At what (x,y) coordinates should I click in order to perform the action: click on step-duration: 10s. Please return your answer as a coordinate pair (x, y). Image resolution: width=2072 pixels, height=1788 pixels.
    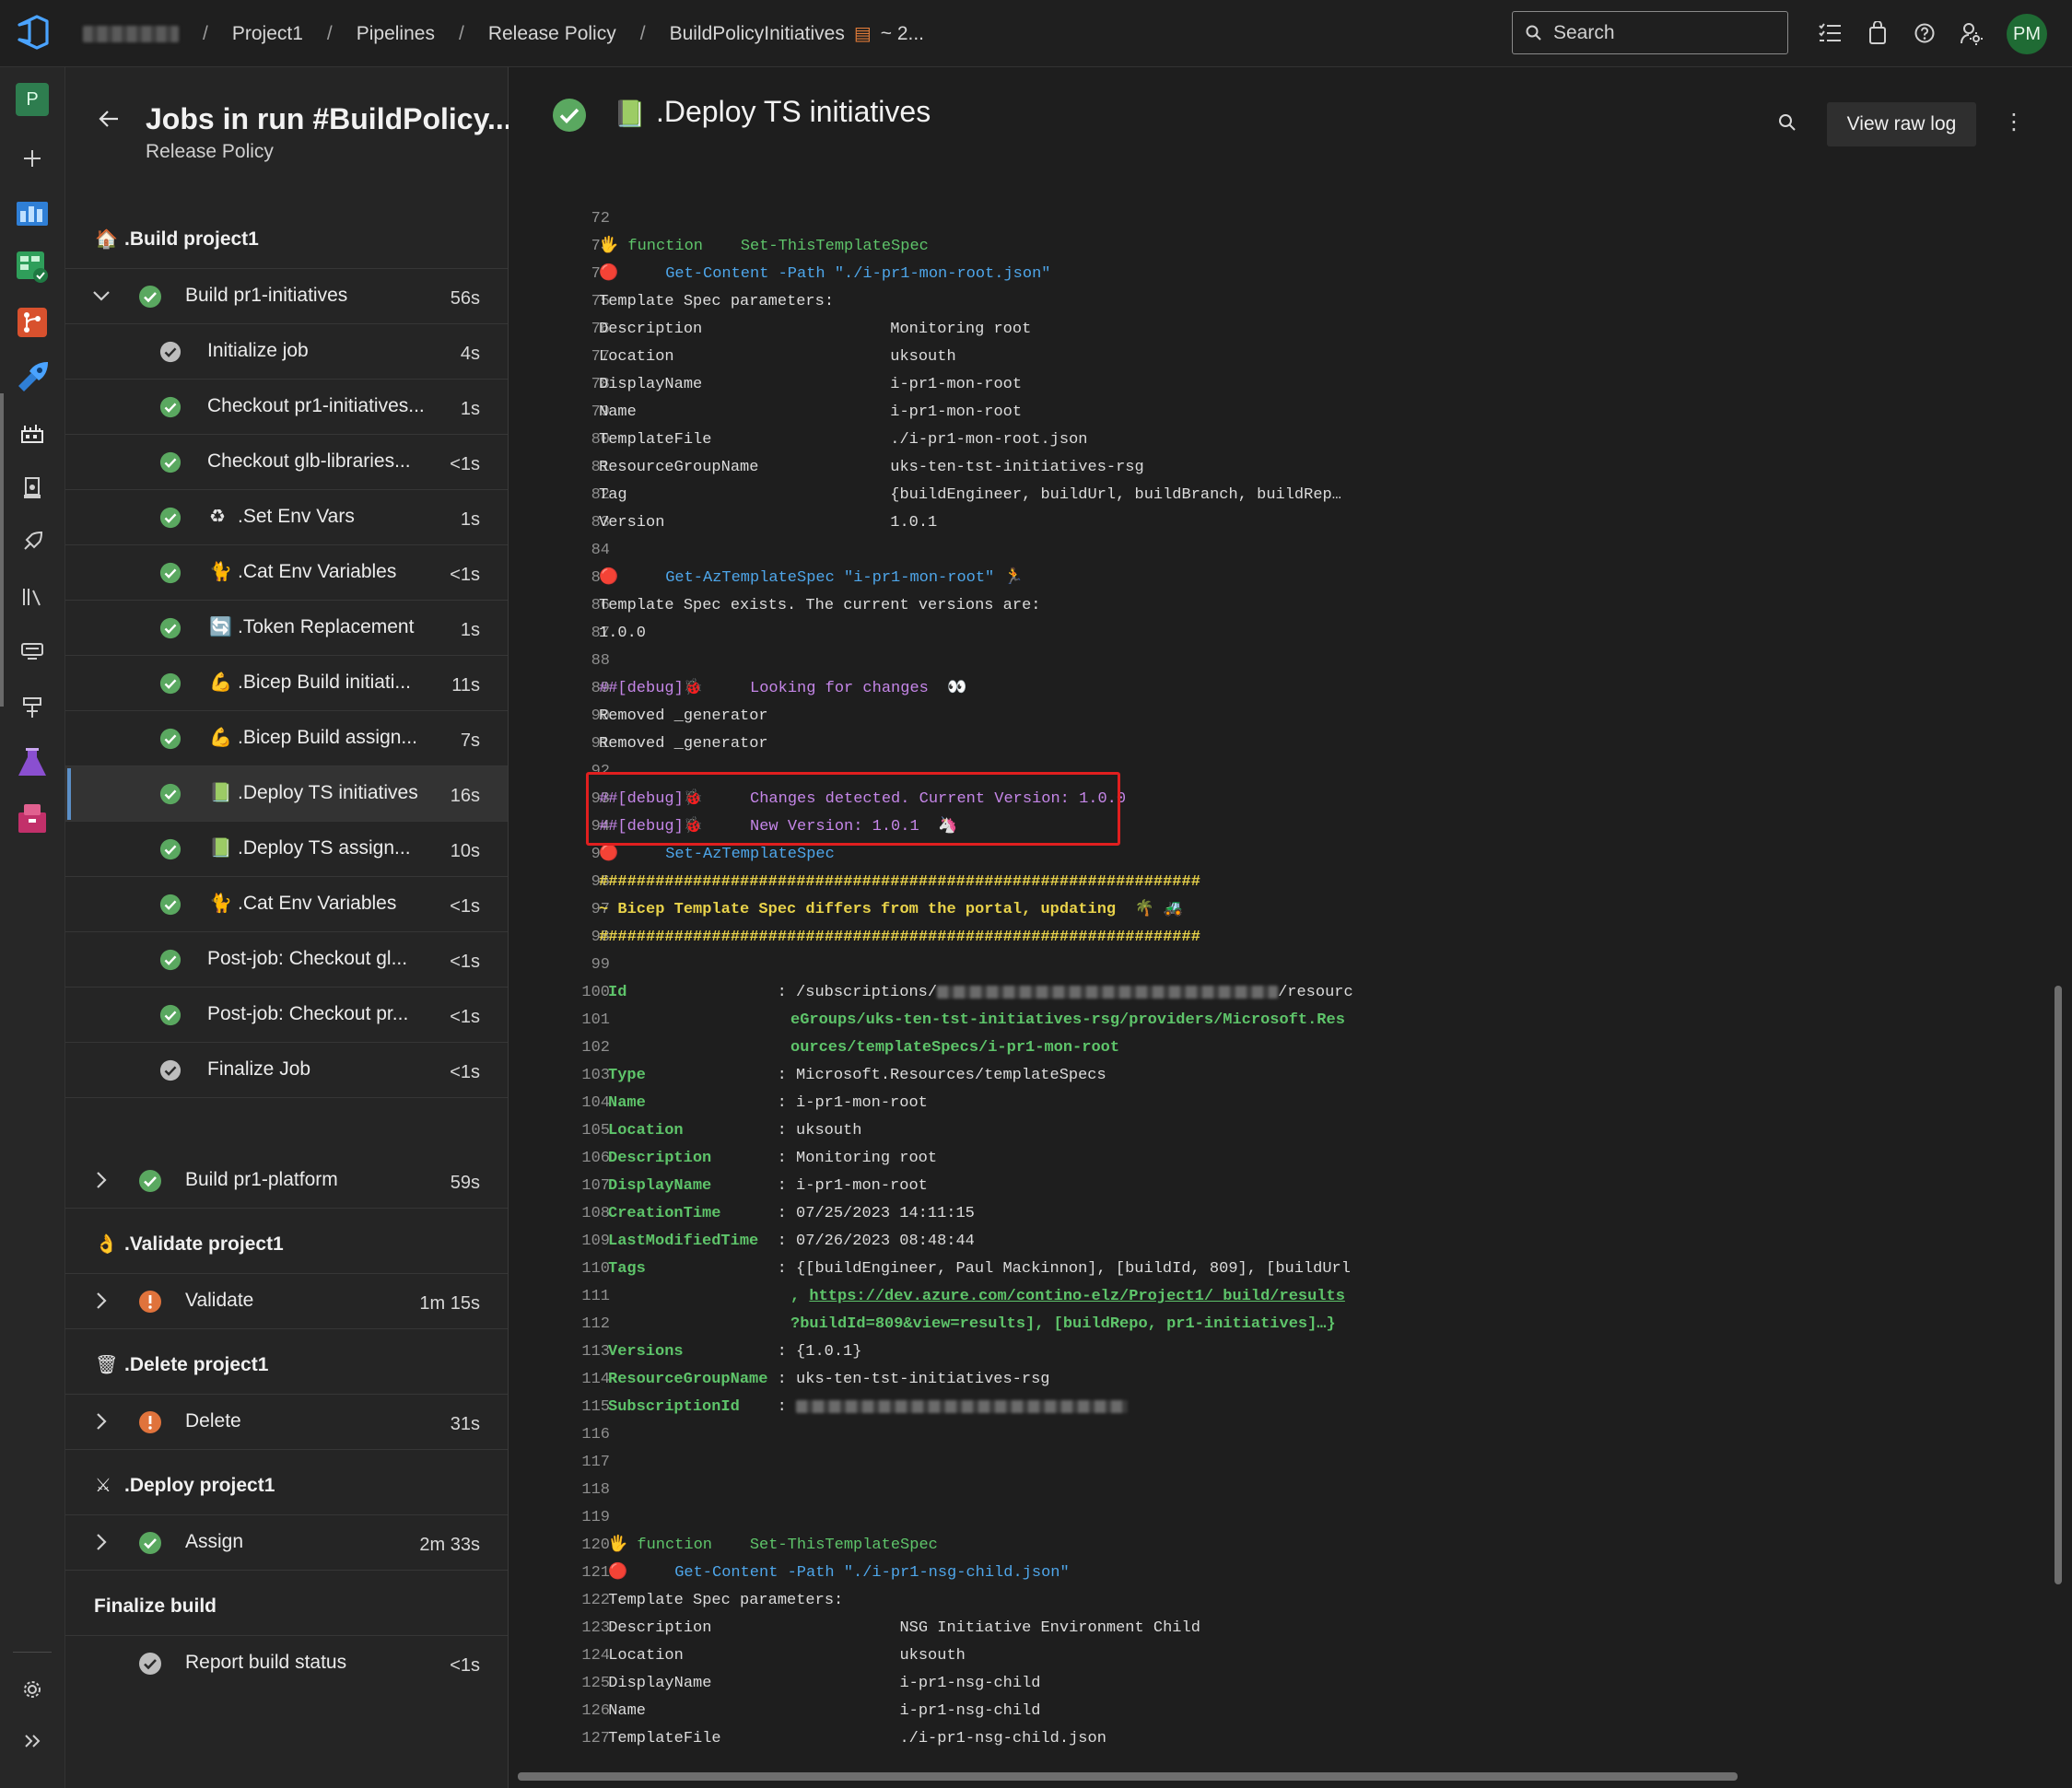
    Looking at the image, I should click on (465, 851).